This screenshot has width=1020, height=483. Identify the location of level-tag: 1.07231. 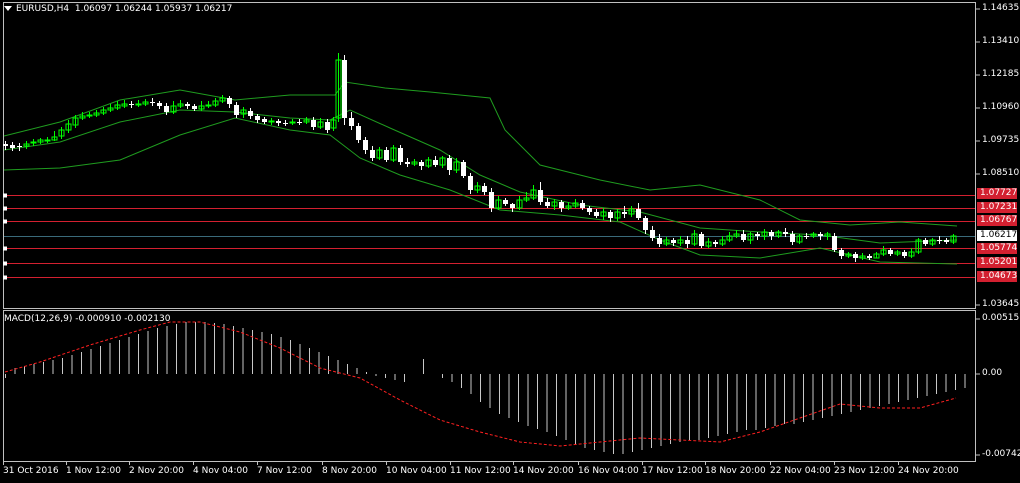
(997, 207).